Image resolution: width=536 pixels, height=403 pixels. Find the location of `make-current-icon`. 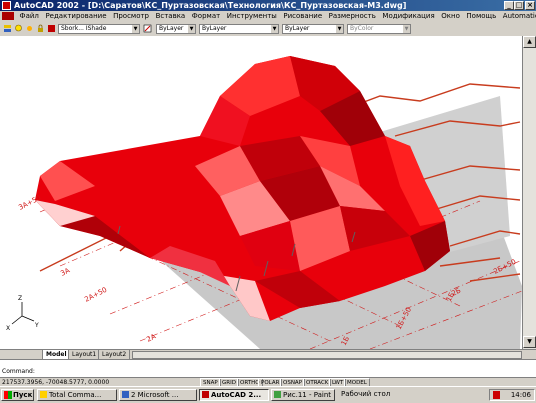

make-current-icon is located at coordinates (147, 28).